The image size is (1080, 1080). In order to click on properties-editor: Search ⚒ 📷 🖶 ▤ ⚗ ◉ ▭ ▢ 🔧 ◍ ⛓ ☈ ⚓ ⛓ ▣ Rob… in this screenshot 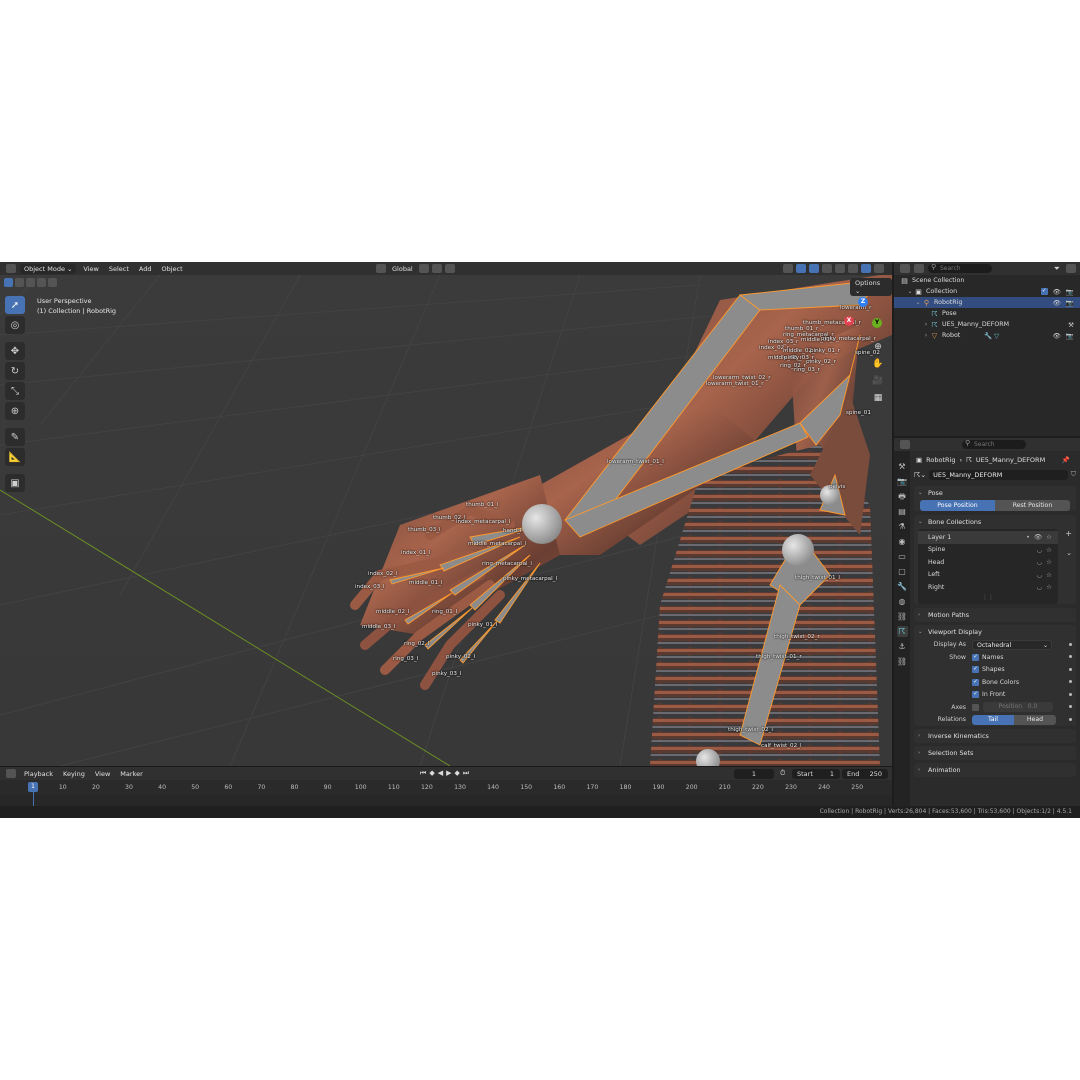, I will do `click(987, 622)`.